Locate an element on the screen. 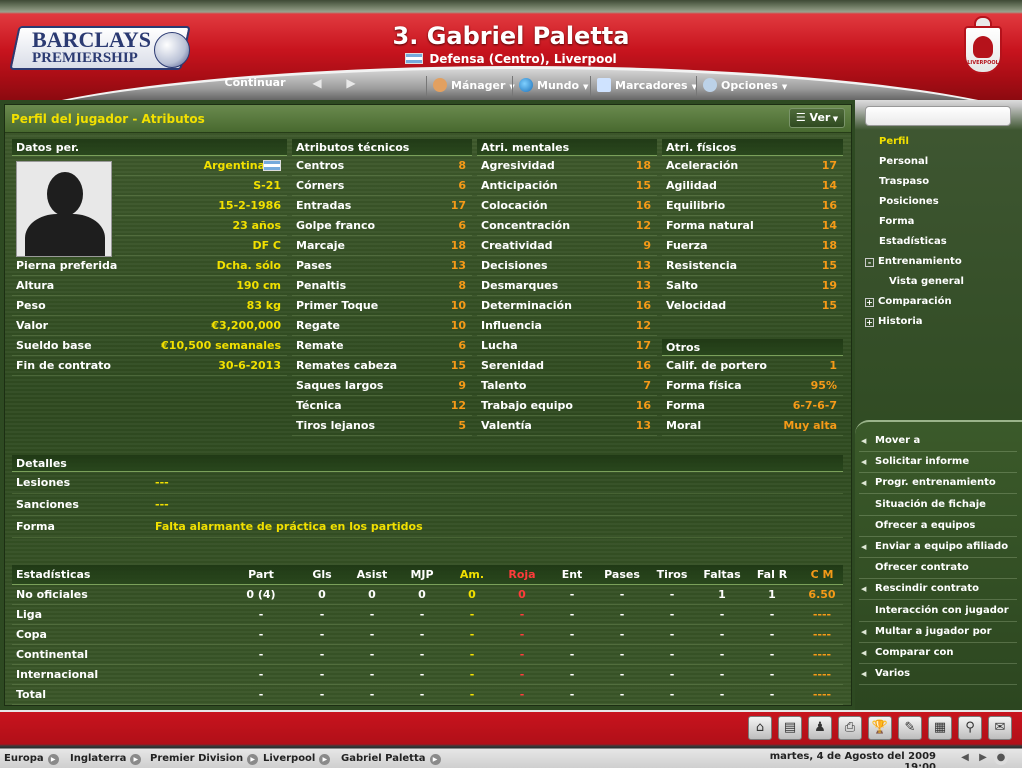 The height and width of the screenshot is (768, 1022). technical-row: Golpe franco 6 is located at coordinates (382, 226).